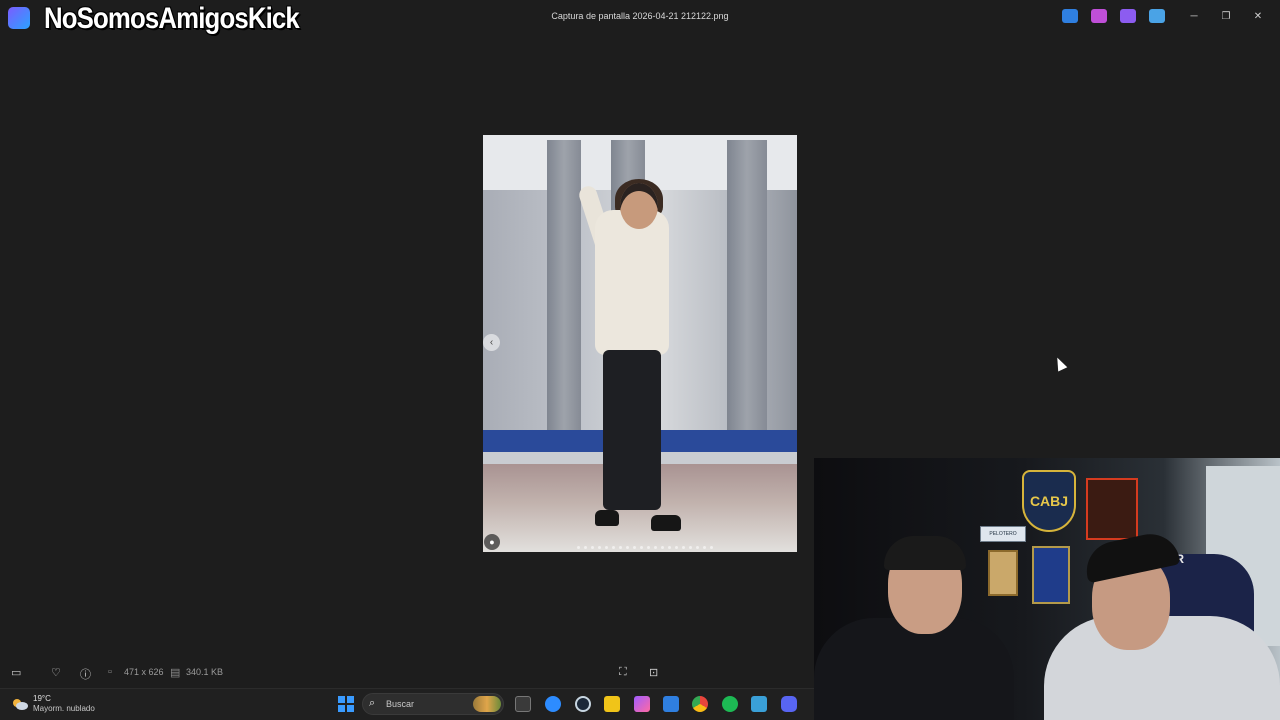 The height and width of the screenshot is (720, 1280). I want to click on close-button: ✕, so click(1258, 16).